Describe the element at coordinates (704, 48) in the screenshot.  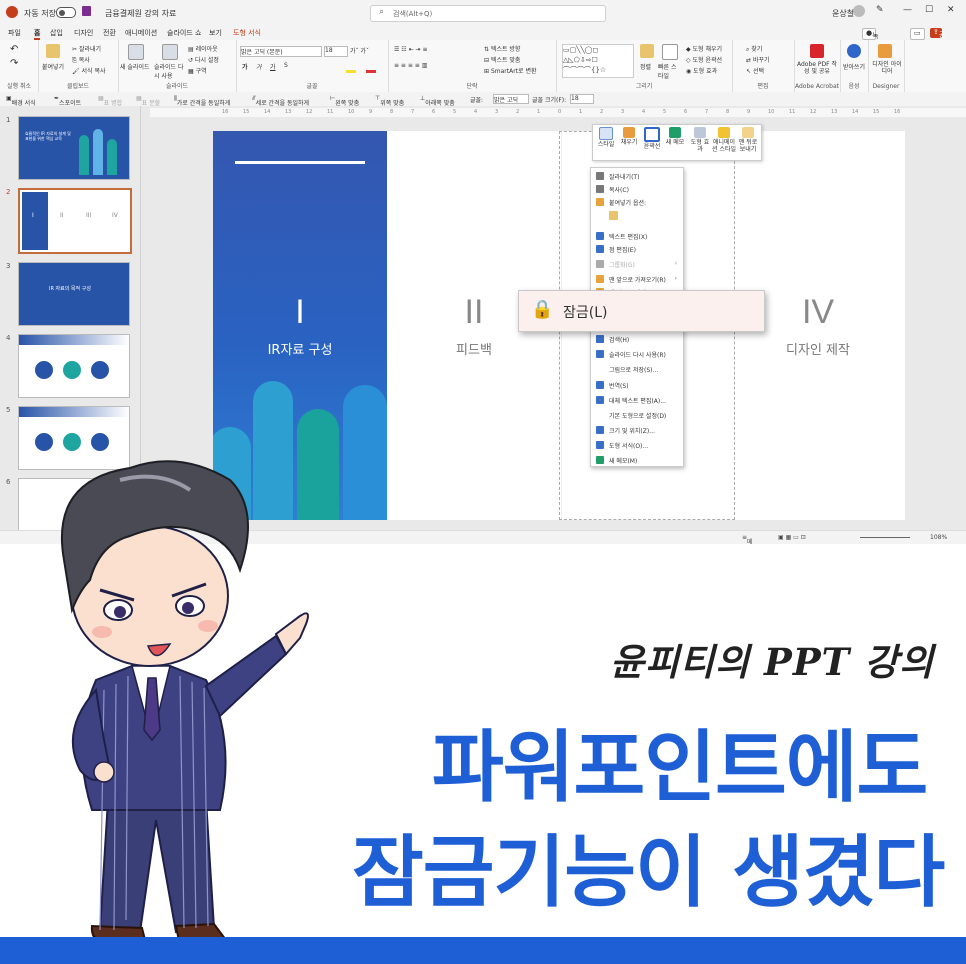
I see `shape-fill-button: ◆ 도형 채우기` at that location.